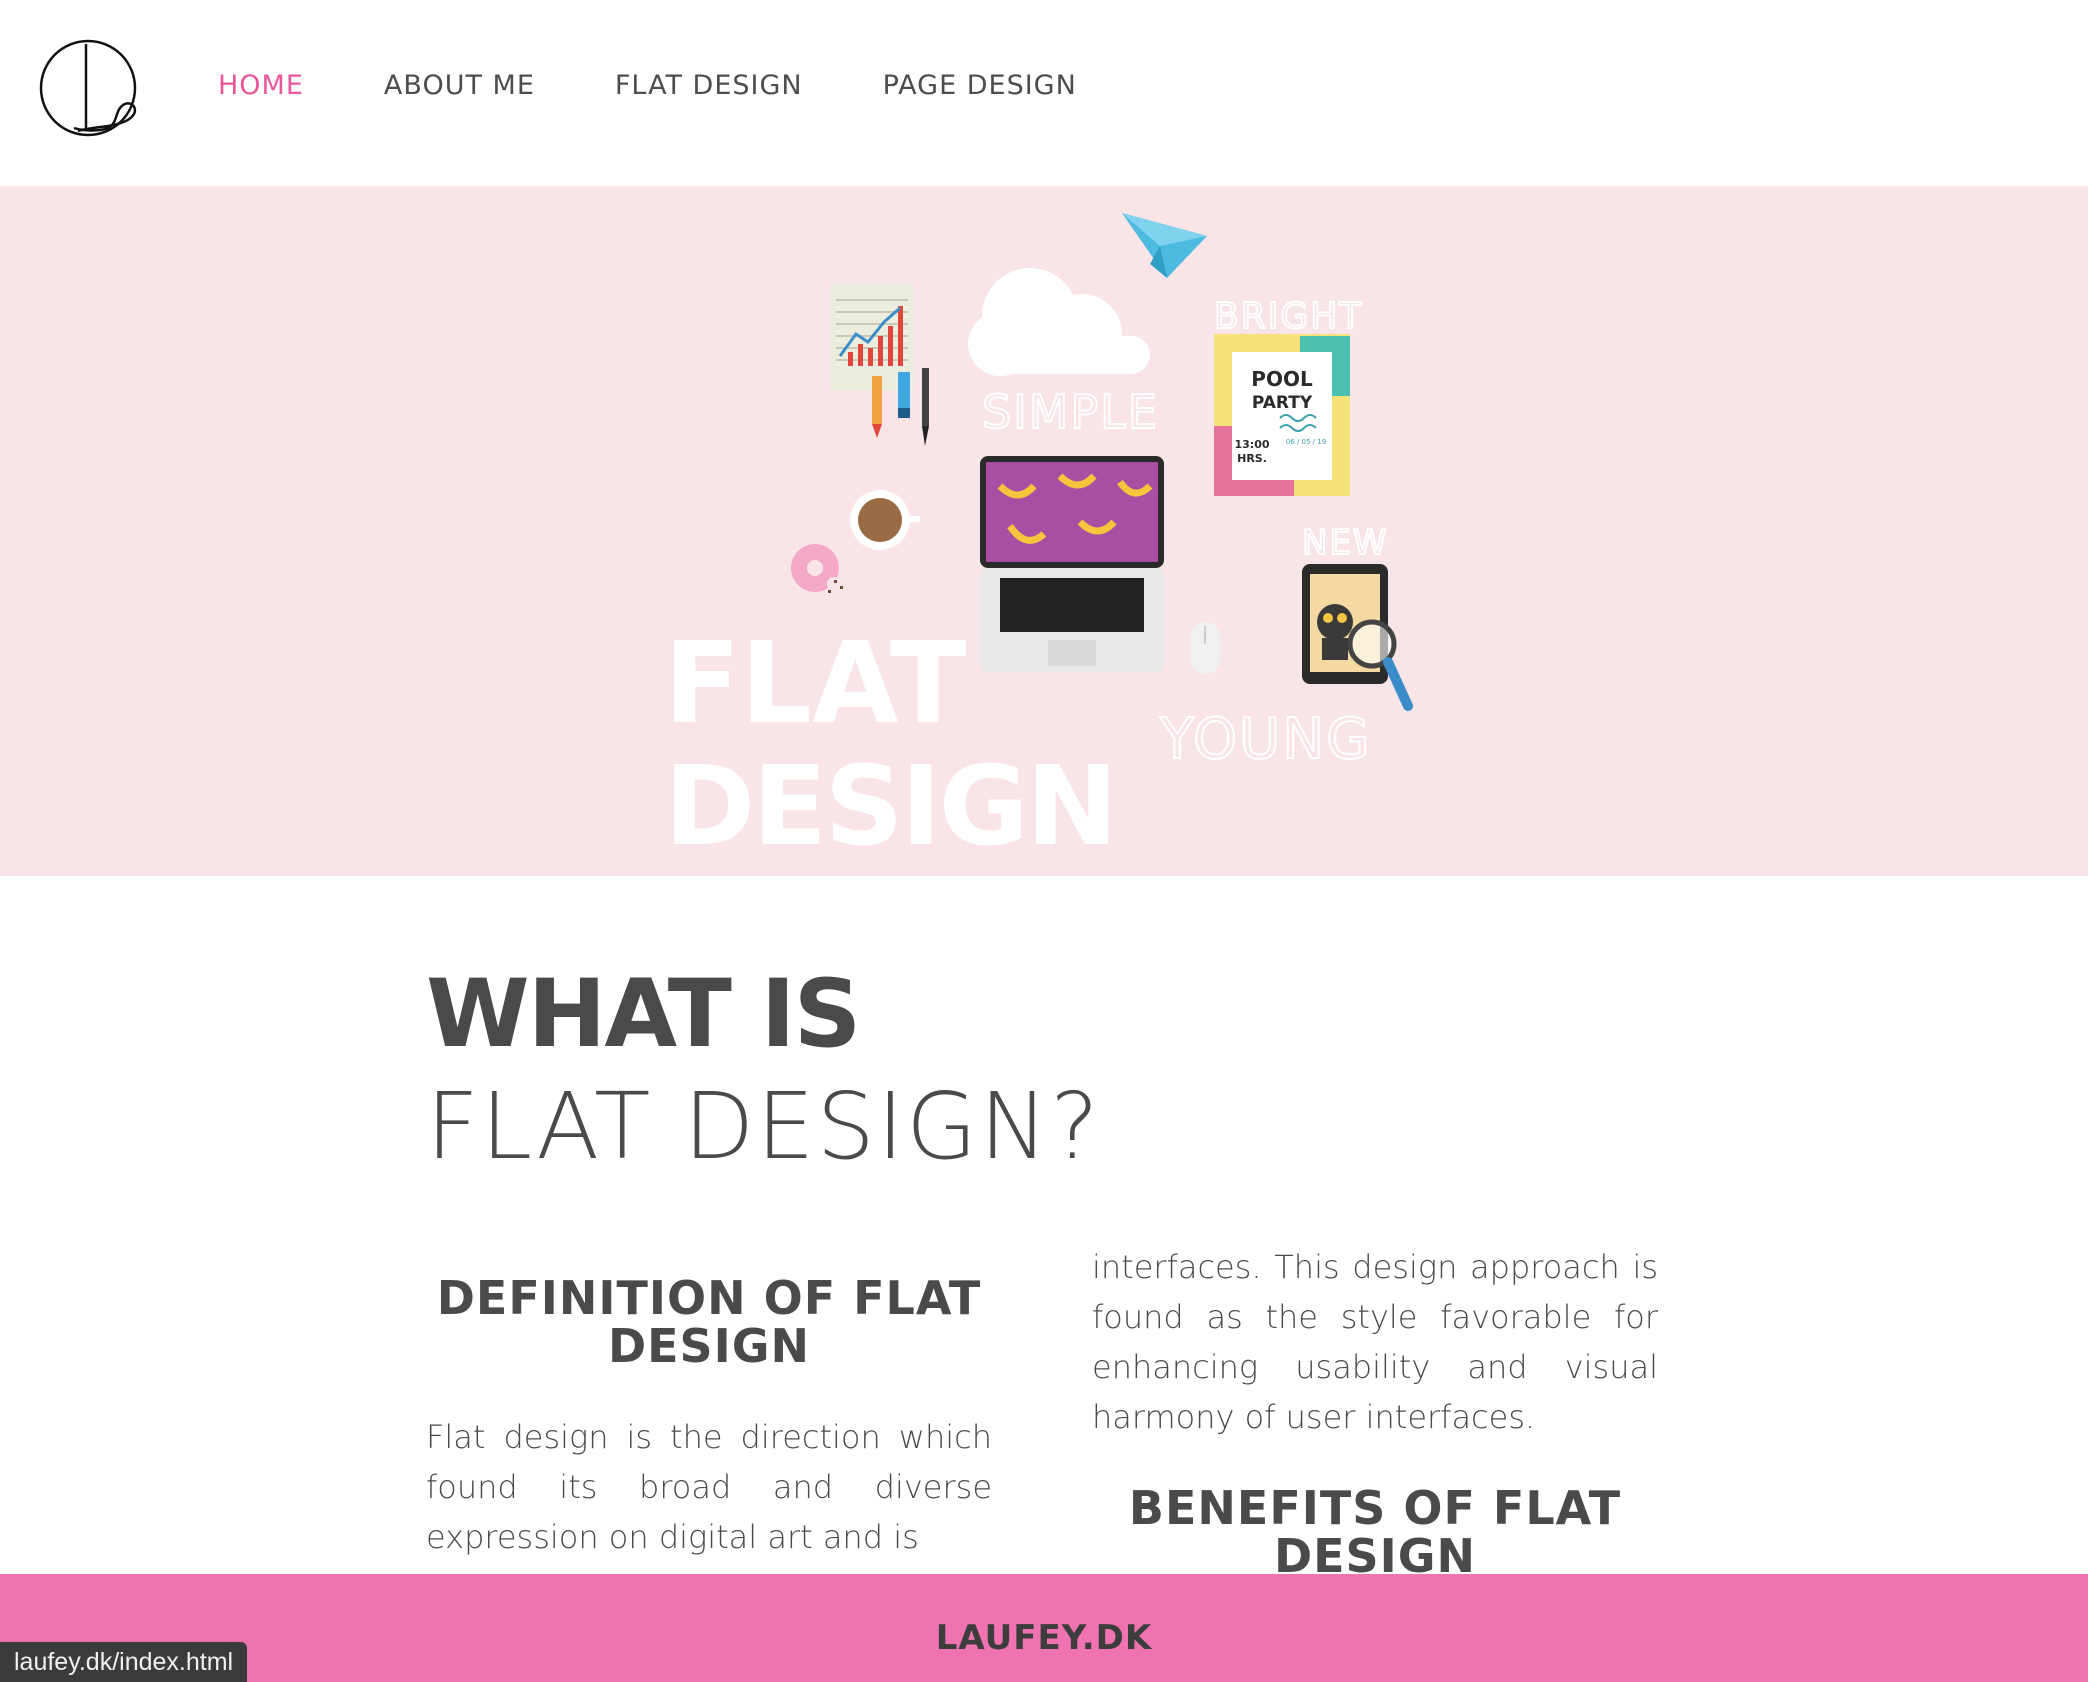 The height and width of the screenshot is (1682, 2088). Describe the element at coordinates (815, 684) in the screenshot. I see `hero-title-line1: FLAT` at that location.